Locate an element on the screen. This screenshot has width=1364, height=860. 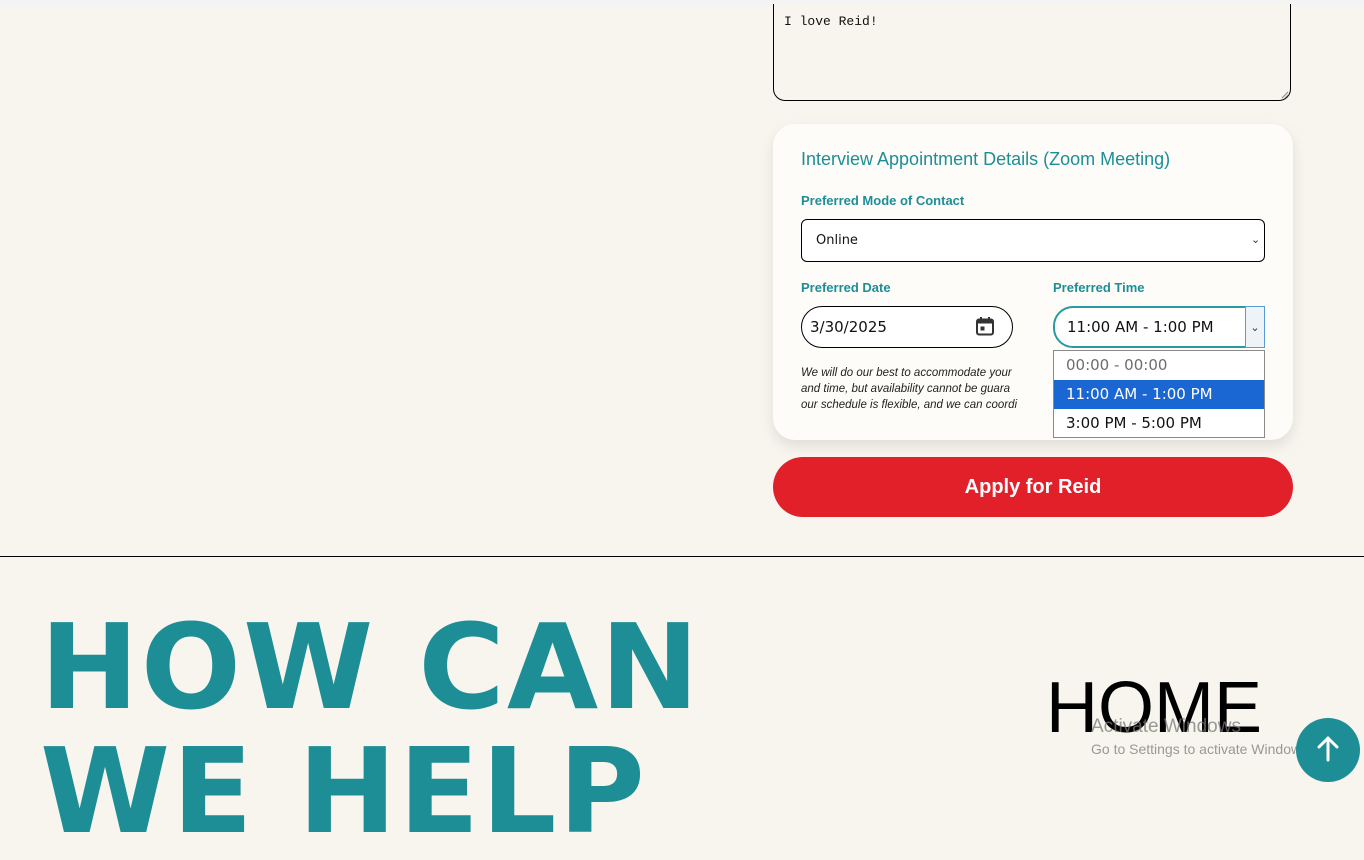
help-heading: HOW CAN WE HELP is located at coordinates (370, 729).